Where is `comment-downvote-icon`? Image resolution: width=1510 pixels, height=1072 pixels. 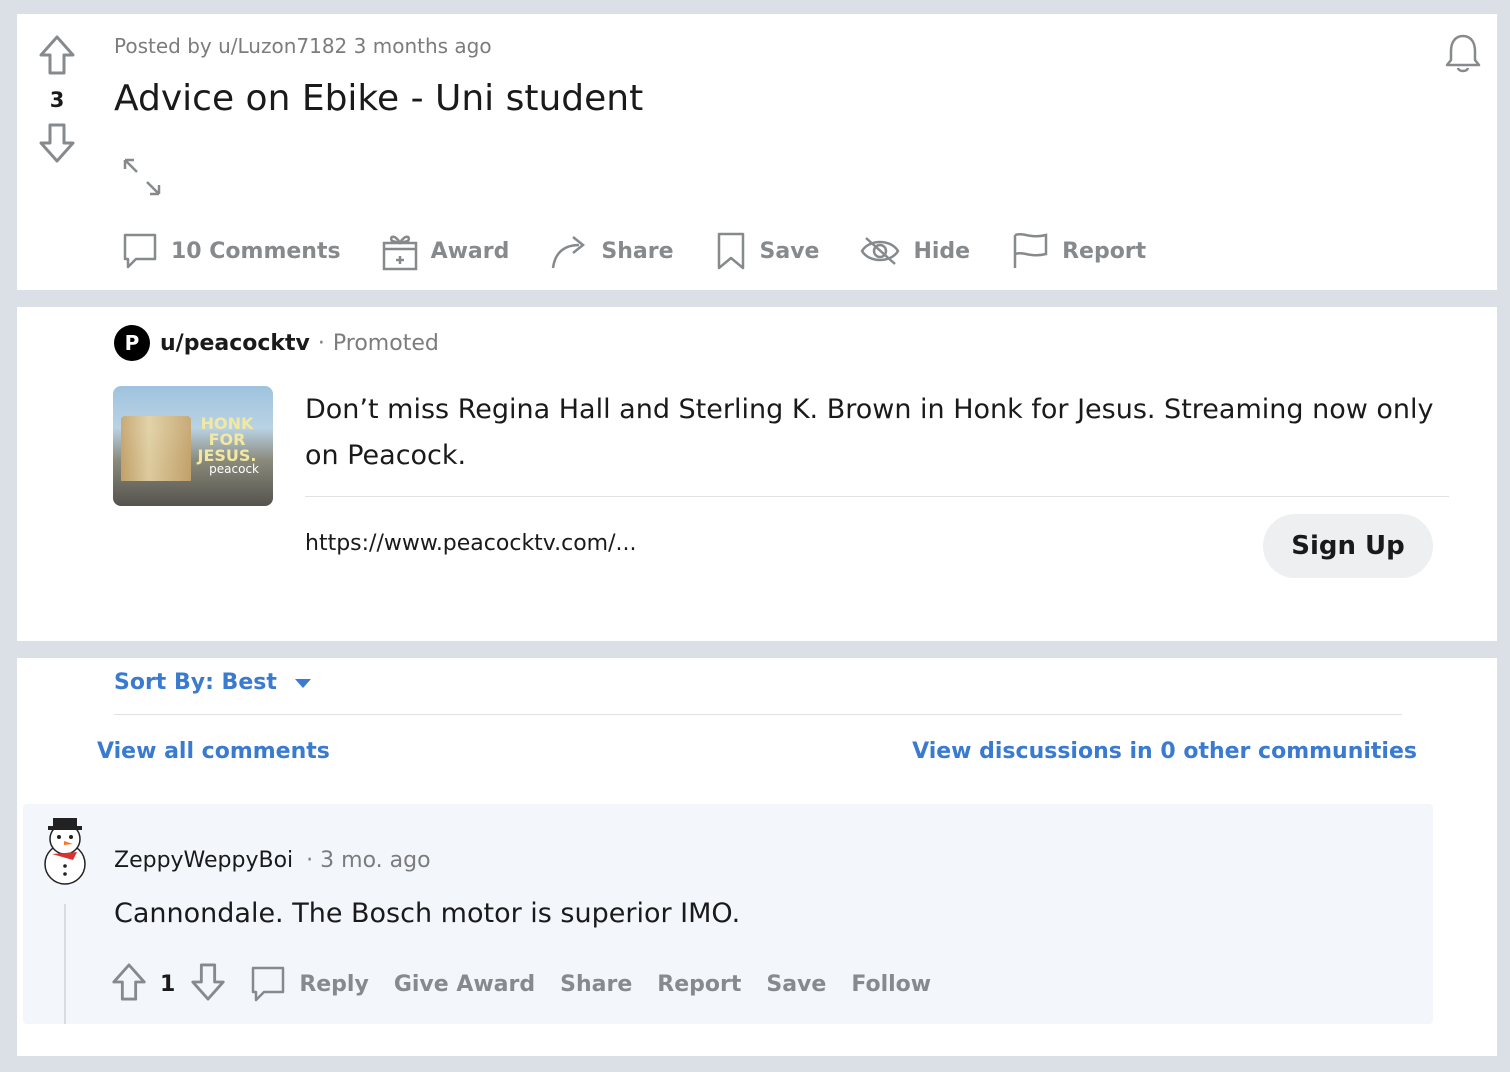 comment-downvote-icon is located at coordinates (208, 984).